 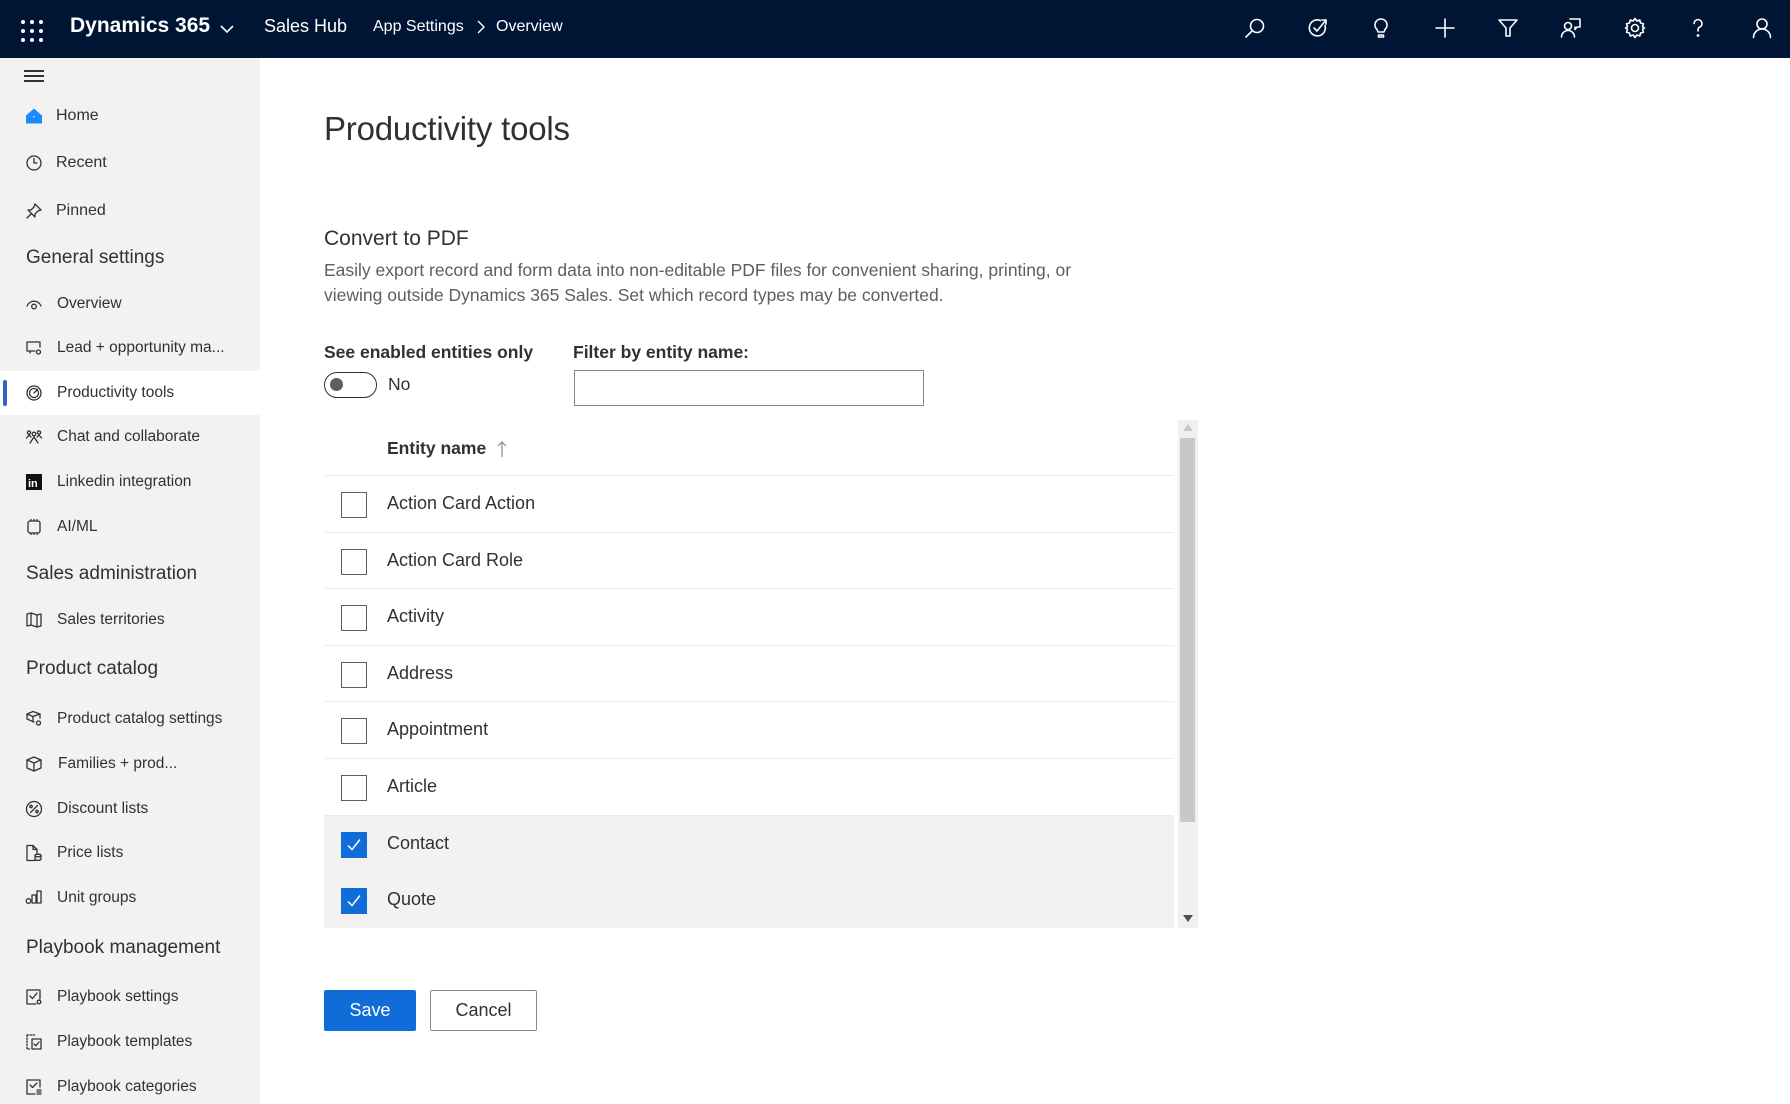 I want to click on sidebar-item-playbook-settings: Playbook settings, so click(x=130, y=997).